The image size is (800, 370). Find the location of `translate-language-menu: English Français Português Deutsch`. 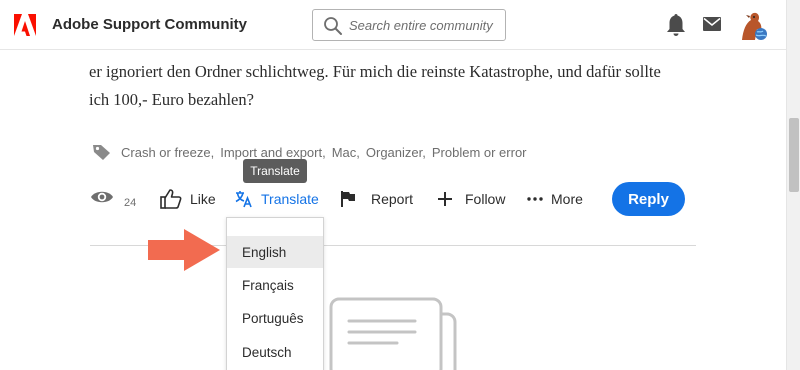

translate-language-menu: English Français Português Deutsch is located at coordinates (275, 293).